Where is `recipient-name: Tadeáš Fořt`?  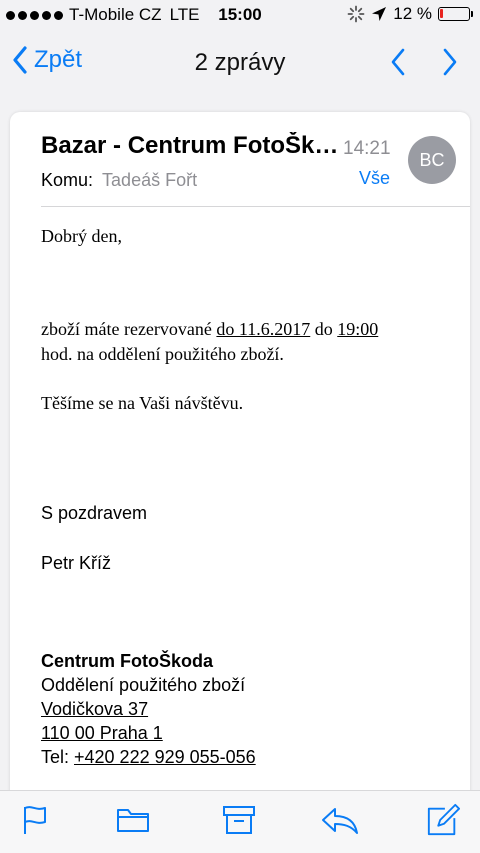
recipient-name: Tadeáš Fořt is located at coordinates (149, 180).